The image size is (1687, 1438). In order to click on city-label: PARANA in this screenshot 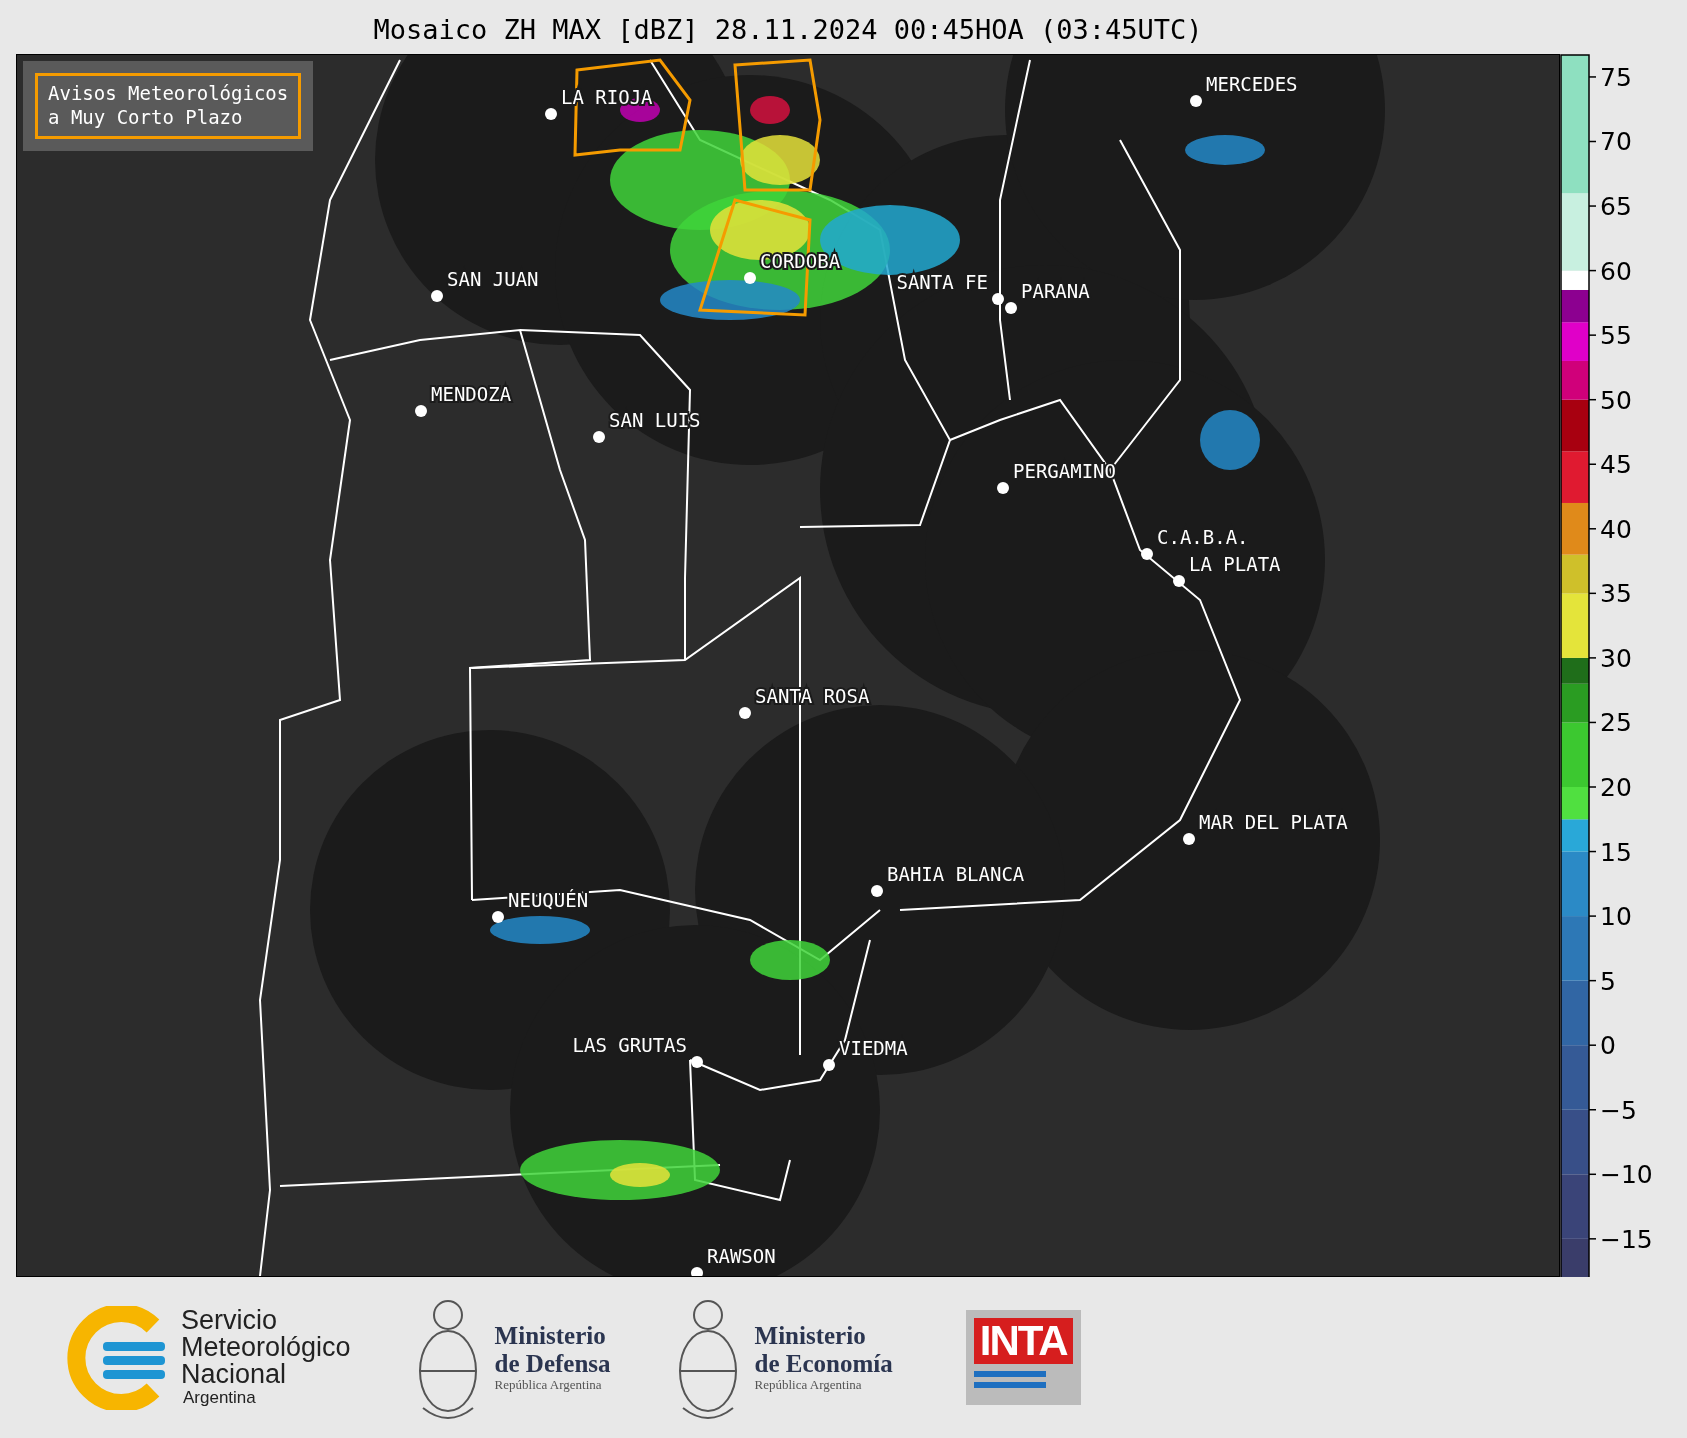, I will do `click(1055, 291)`.